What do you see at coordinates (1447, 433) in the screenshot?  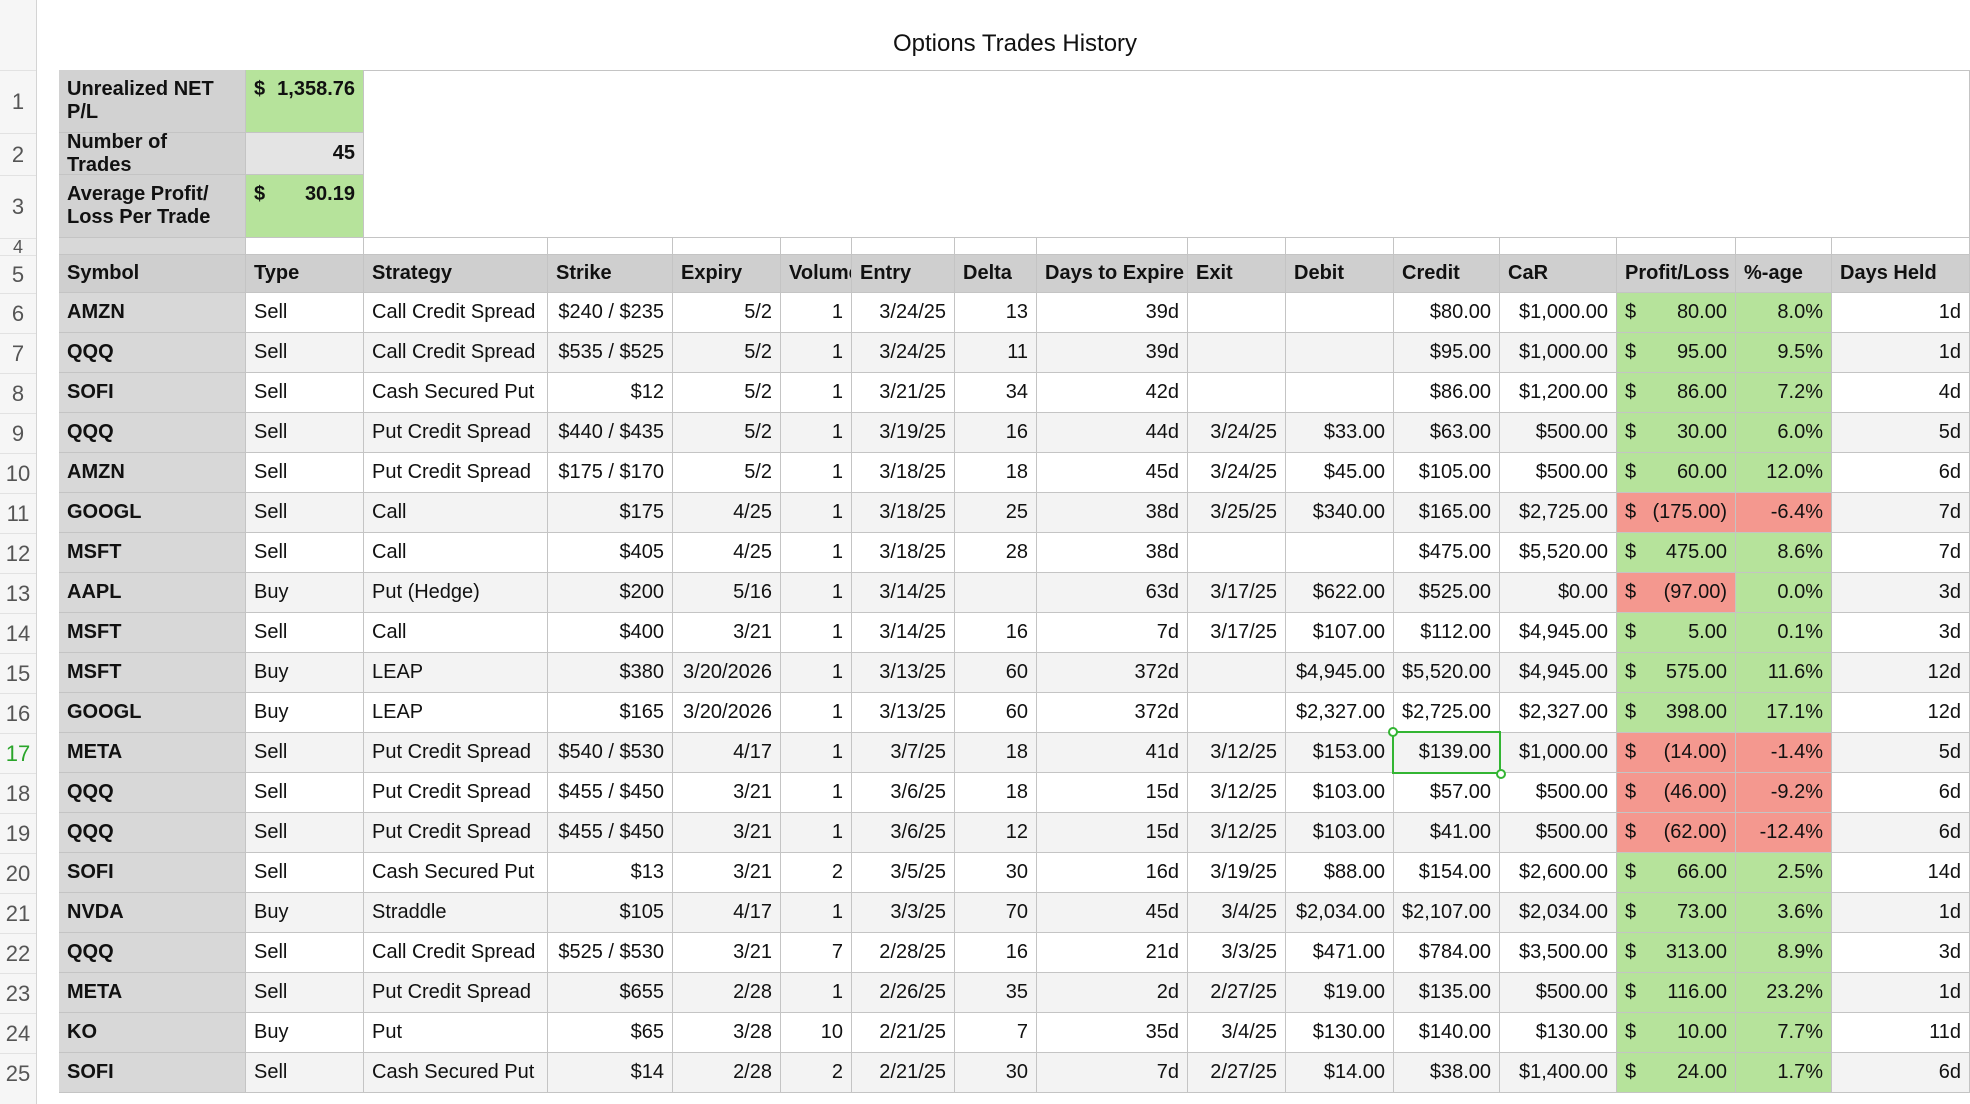 I see `table-cell: $63.00` at bounding box center [1447, 433].